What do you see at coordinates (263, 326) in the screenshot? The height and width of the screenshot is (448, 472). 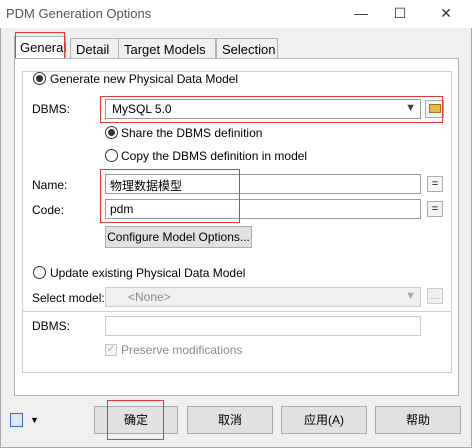 I see `update-dbms-field` at bounding box center [263, 326].